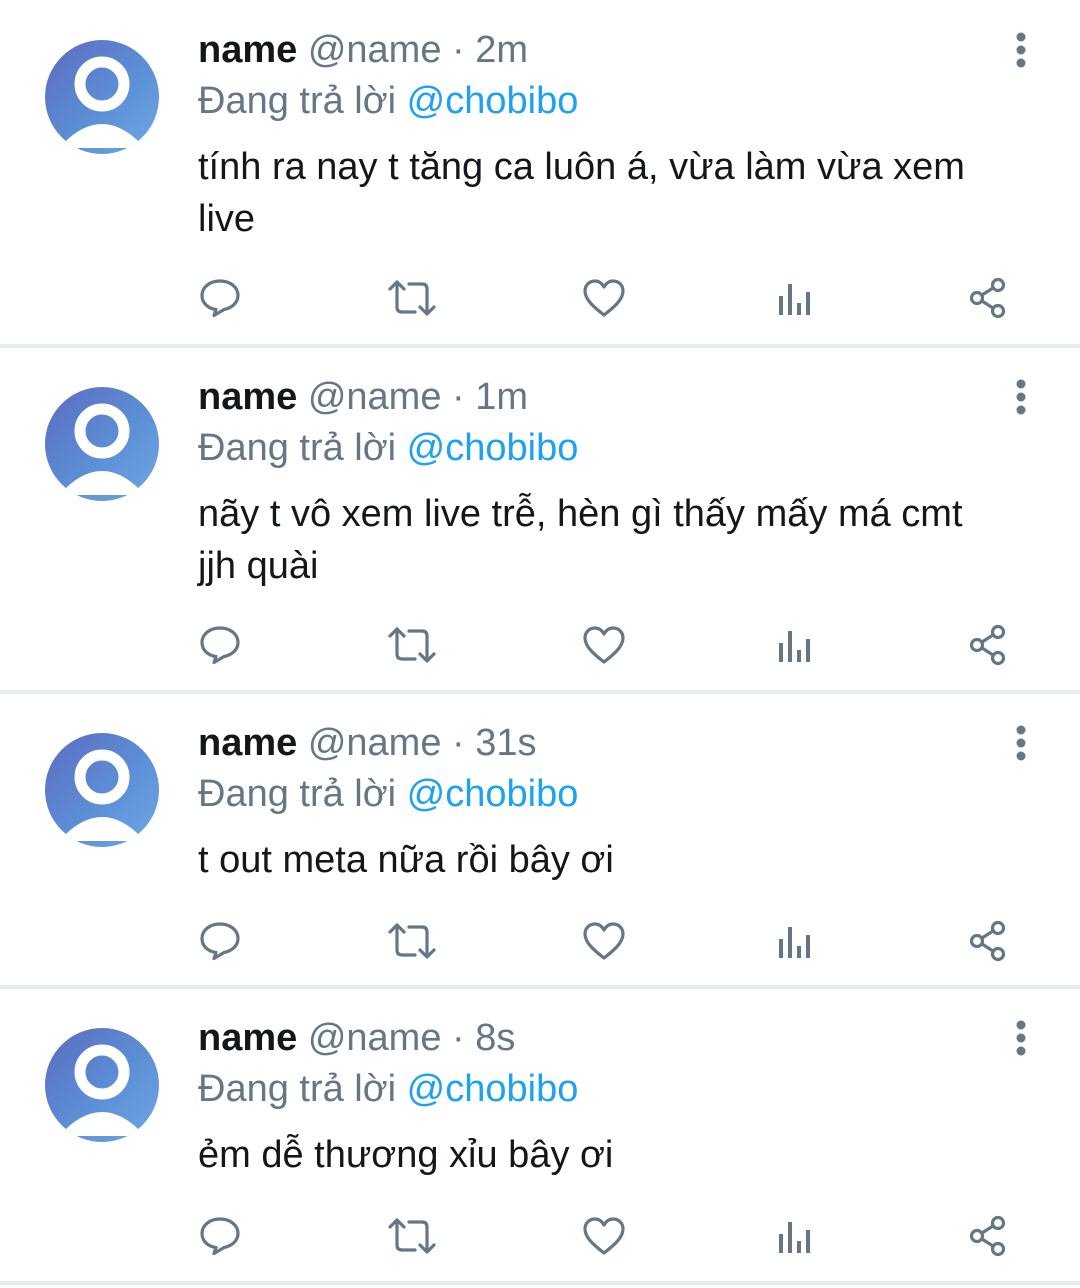  What do you see at coordinates (505, 743) in the screenshot?
I see `timestamp: 31s` at bounding box center [505, 743].